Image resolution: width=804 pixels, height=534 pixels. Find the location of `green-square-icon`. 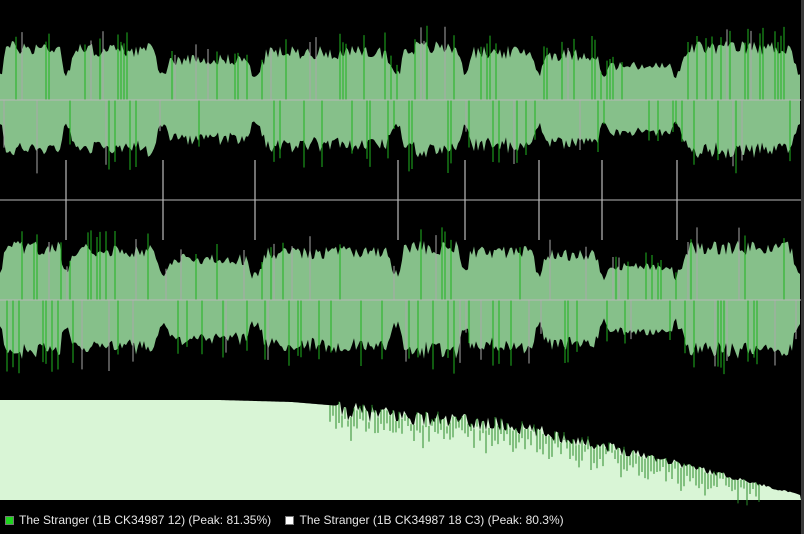

green-square-icon is located at coordinates (9, 520).